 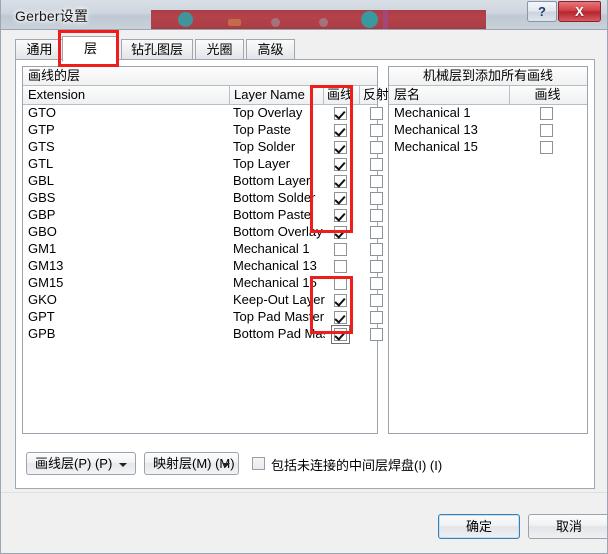 What do you see at coordinates (279, 316) in the screenshot?
I see `cell-layer-name: Top Pad Master` at bounding box center [279, 316].